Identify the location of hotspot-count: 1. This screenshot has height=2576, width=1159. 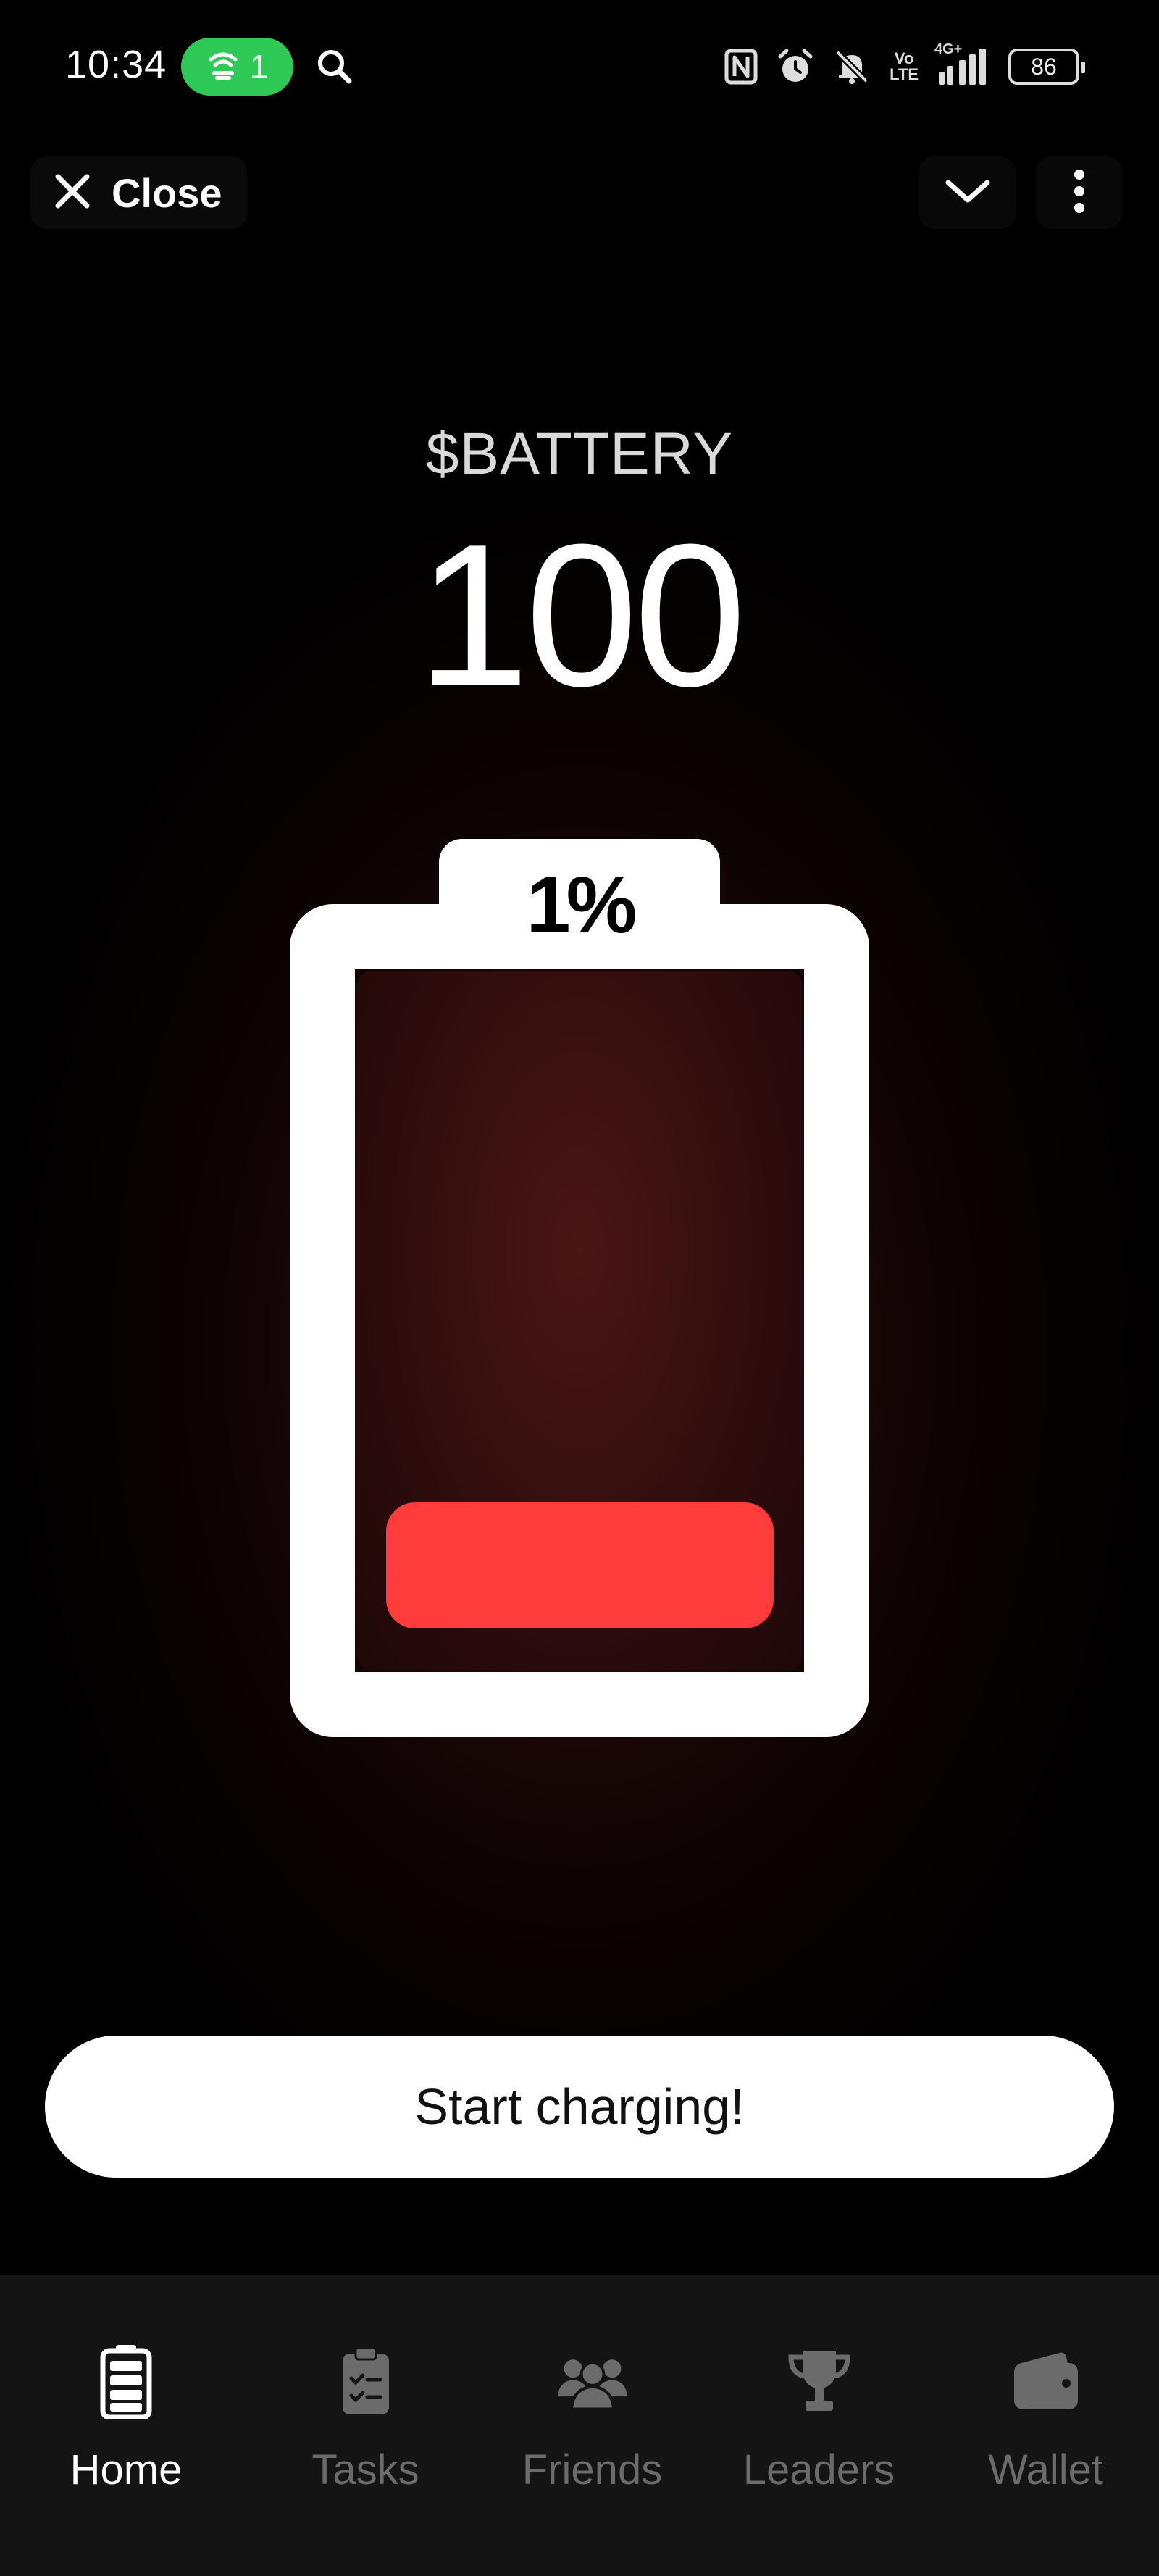
(259, 66).